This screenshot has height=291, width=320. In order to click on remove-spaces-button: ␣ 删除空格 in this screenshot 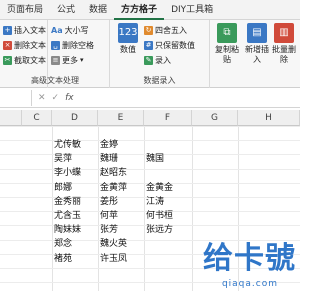, I will do `click(72, 45)`.